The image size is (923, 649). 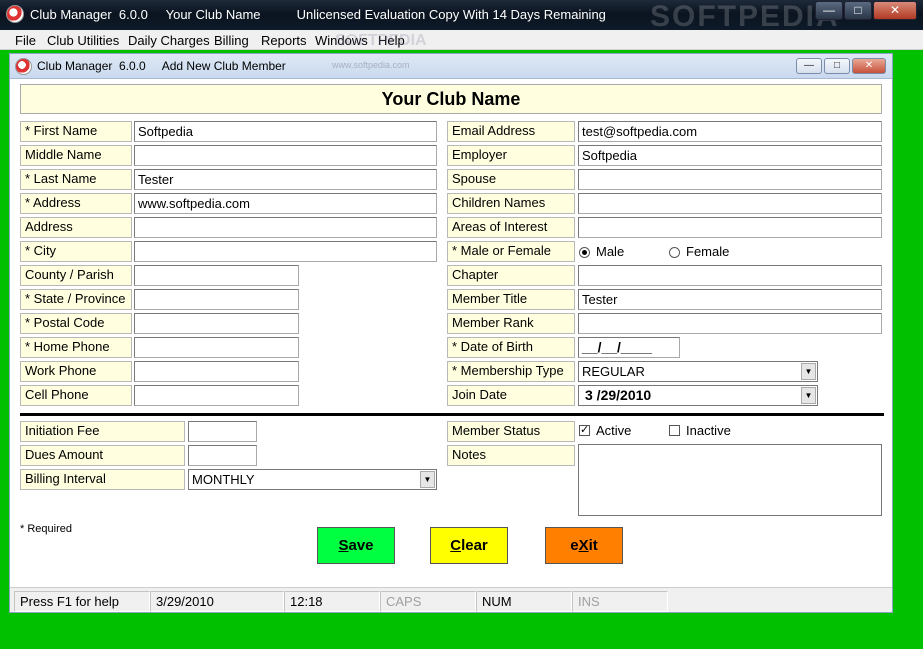 I want to click on membership-type-select: REGULAR ▼, so click(x=698, y=371).